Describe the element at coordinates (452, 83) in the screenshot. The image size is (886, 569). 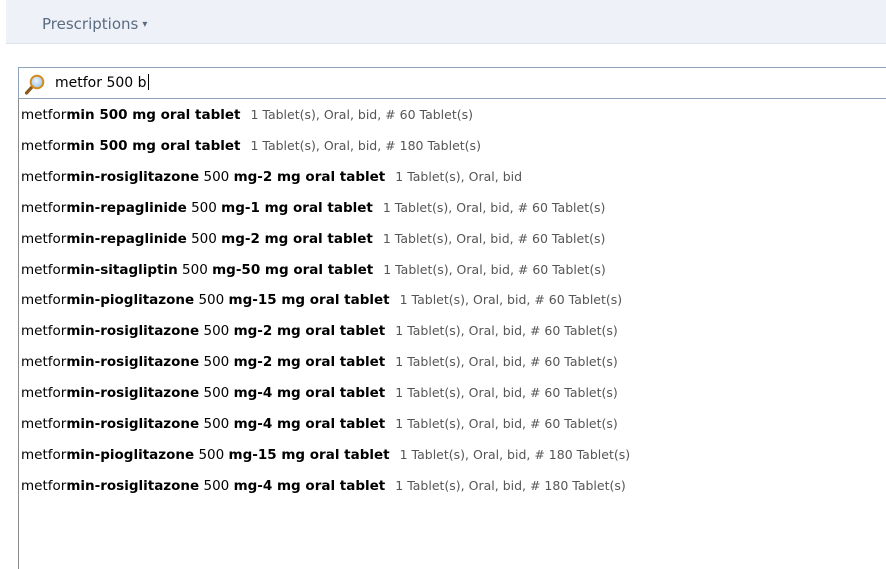
I see `medication-search-input: metfor 500 b` at that location.